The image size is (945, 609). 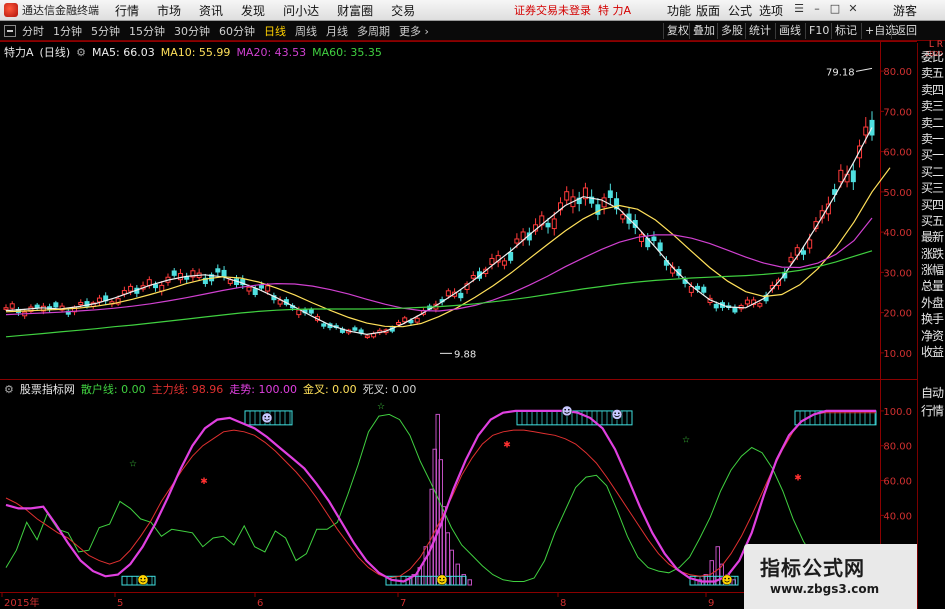 What do you see at coordinates (931, 106) in the screenshot?
I see `side-panel-item-3: 卖三` at bounding box center [931, 106].